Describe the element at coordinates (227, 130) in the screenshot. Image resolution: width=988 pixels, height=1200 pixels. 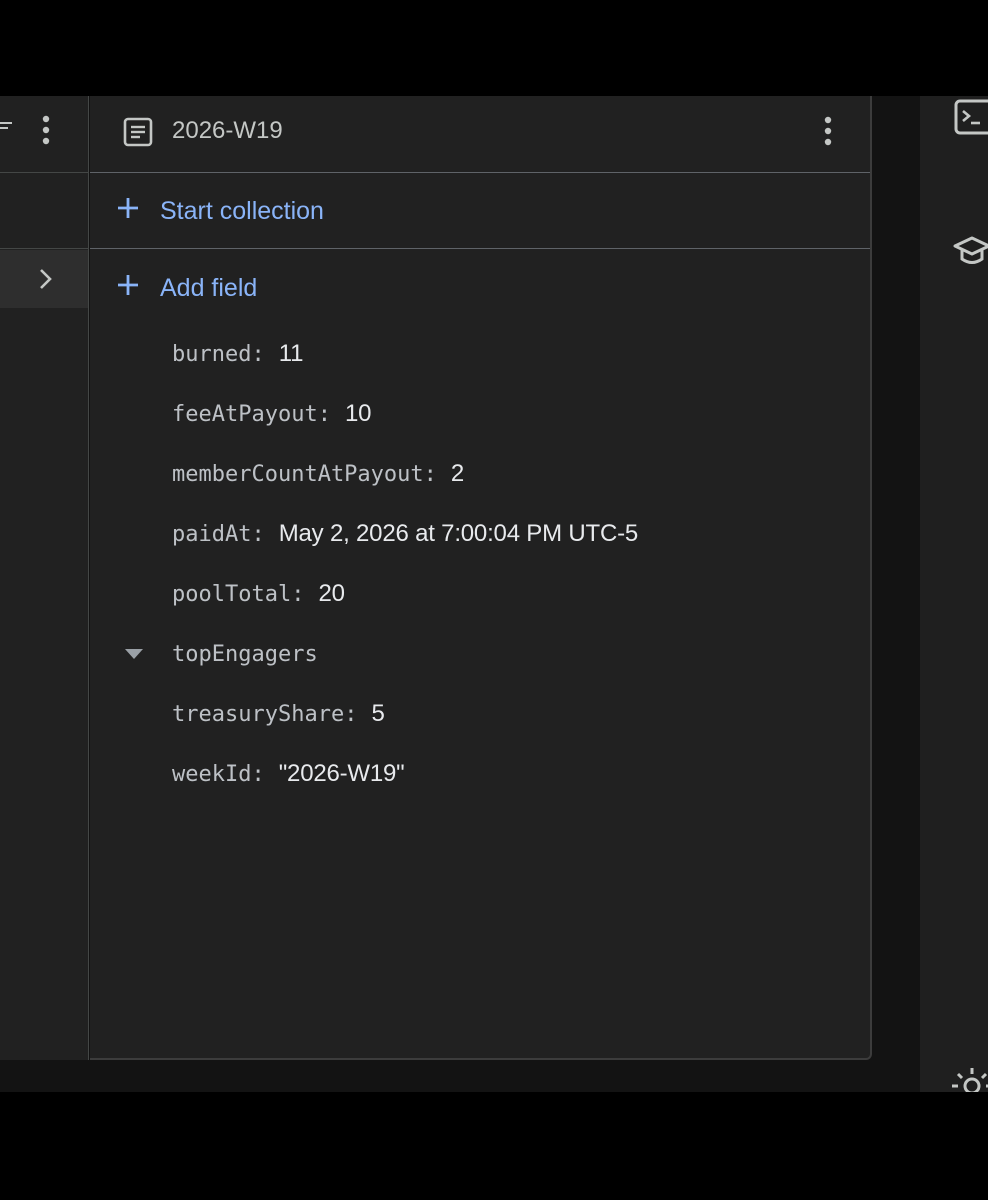
I see `document-title: 2026-W19` at that location.